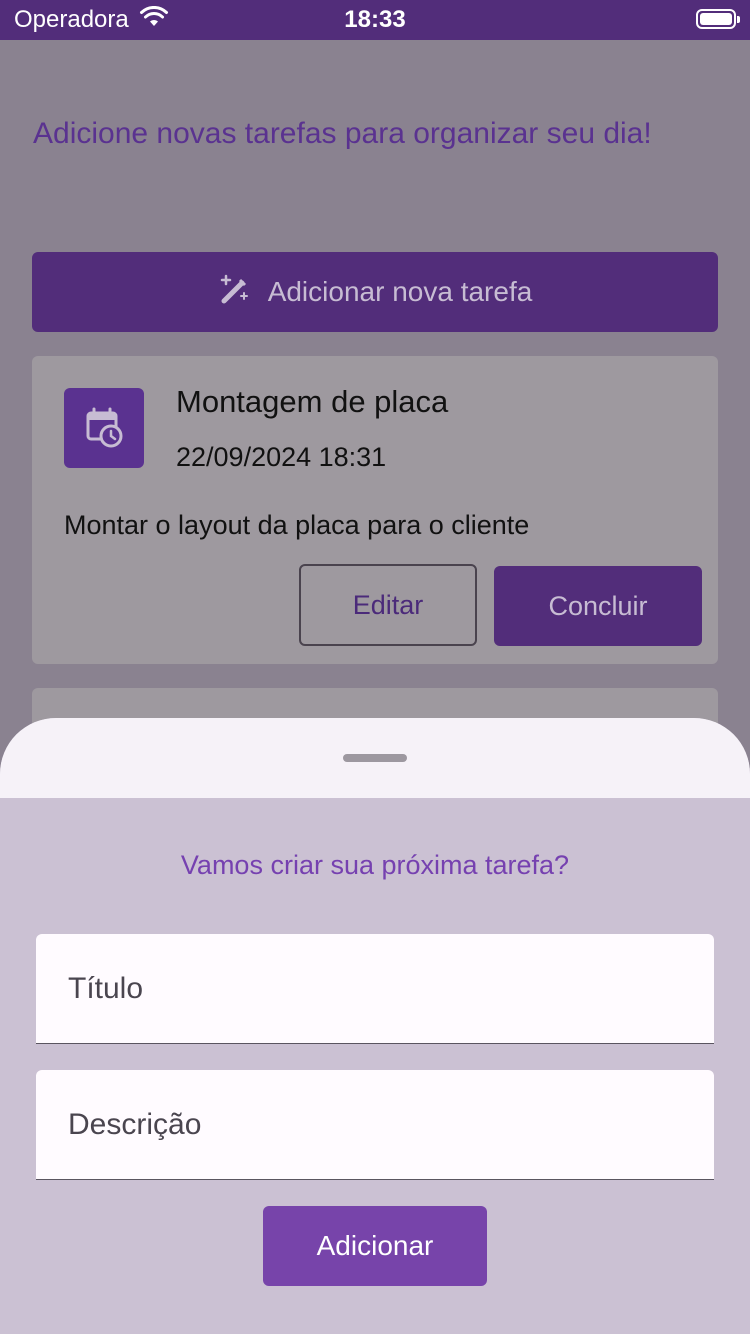 The width and height of the screenshot is (750, 1334). What do you see at coordinates (234, 292) in the screenshot?
I see `magic-wand-icon` at bounding box center [234, 292].